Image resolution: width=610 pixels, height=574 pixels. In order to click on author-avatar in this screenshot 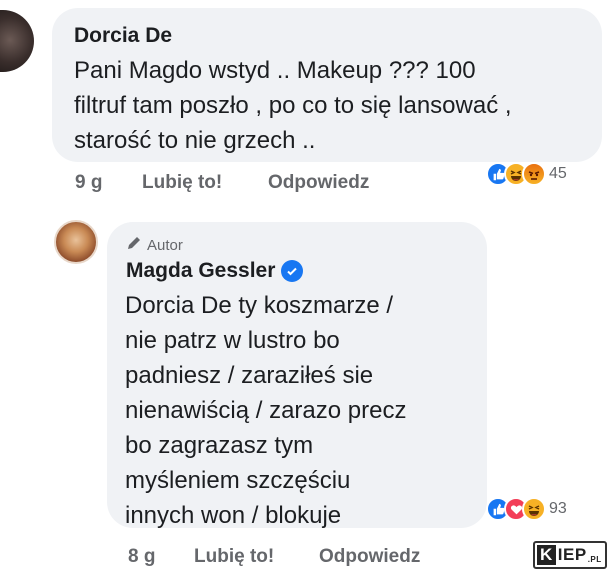, I will do `click(76, 242)`.